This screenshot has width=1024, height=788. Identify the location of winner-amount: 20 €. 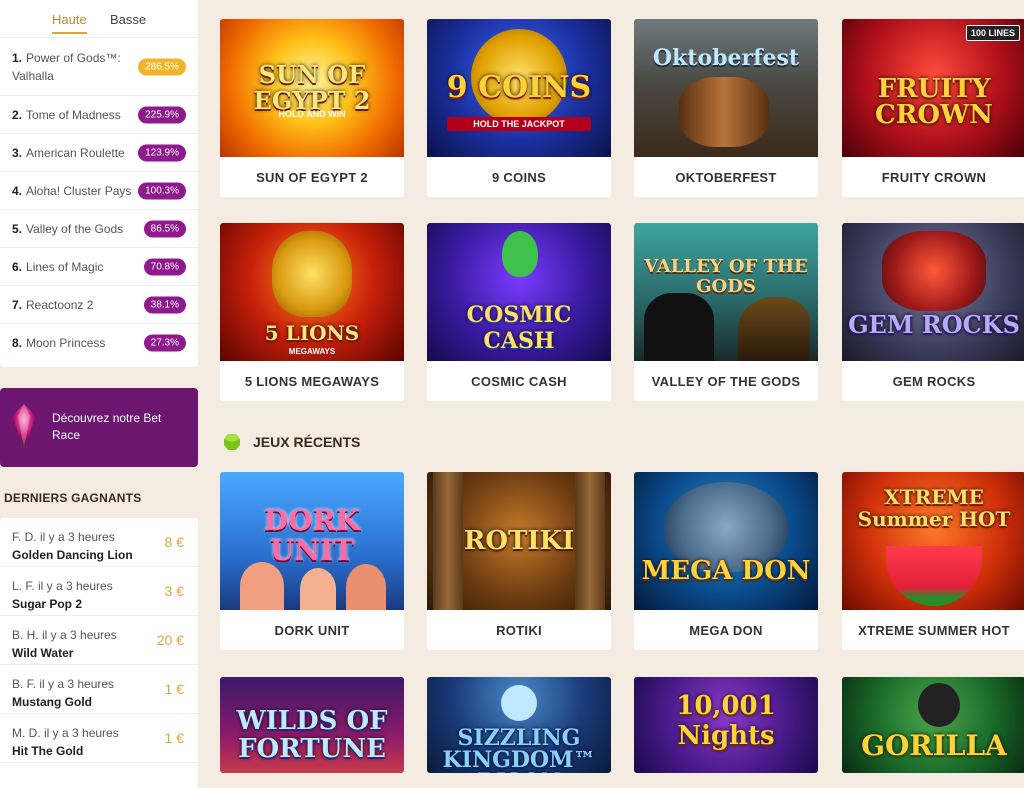
(170, 640).